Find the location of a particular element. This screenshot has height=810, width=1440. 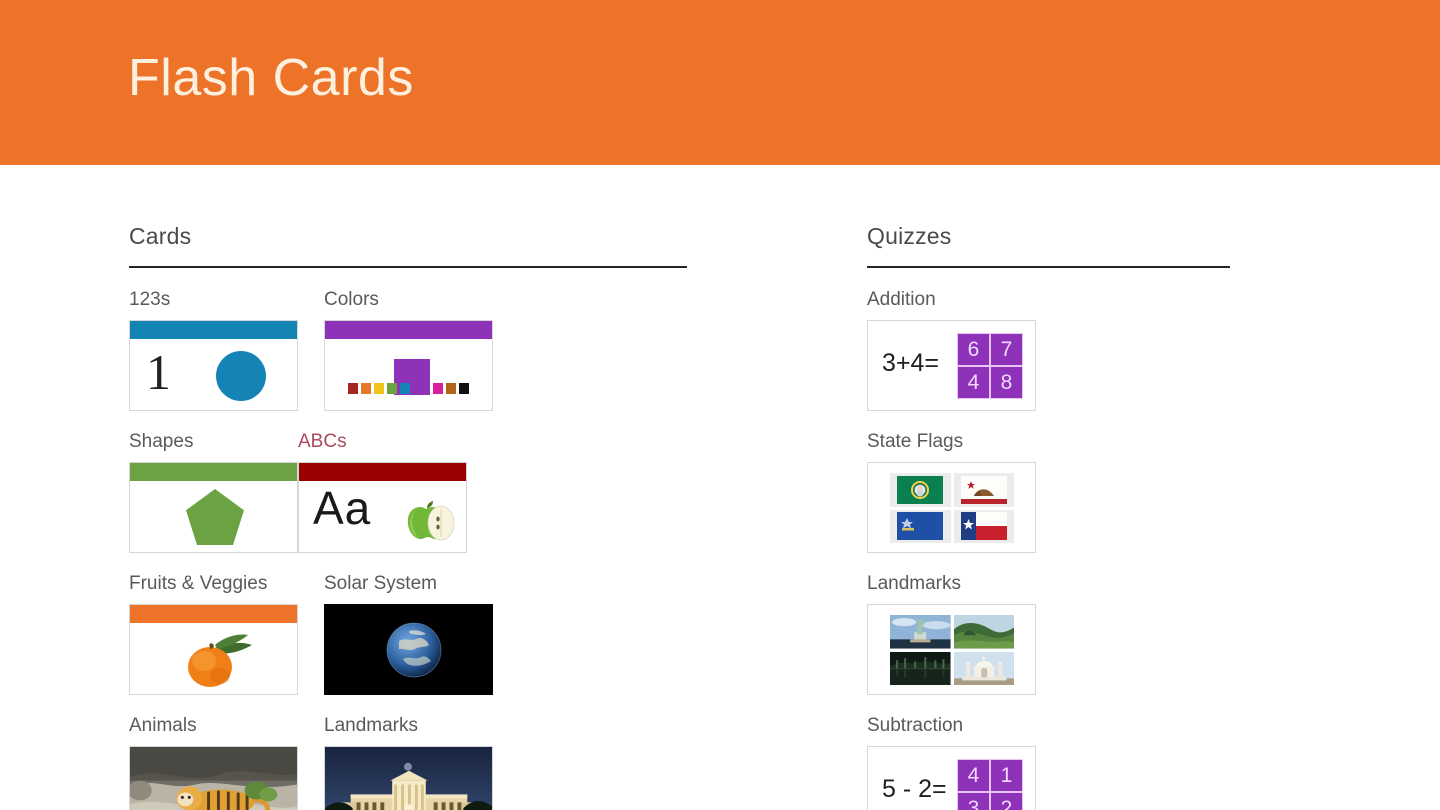

quiz-item-state-flags: State Flags is located at coordinates (951, 492).